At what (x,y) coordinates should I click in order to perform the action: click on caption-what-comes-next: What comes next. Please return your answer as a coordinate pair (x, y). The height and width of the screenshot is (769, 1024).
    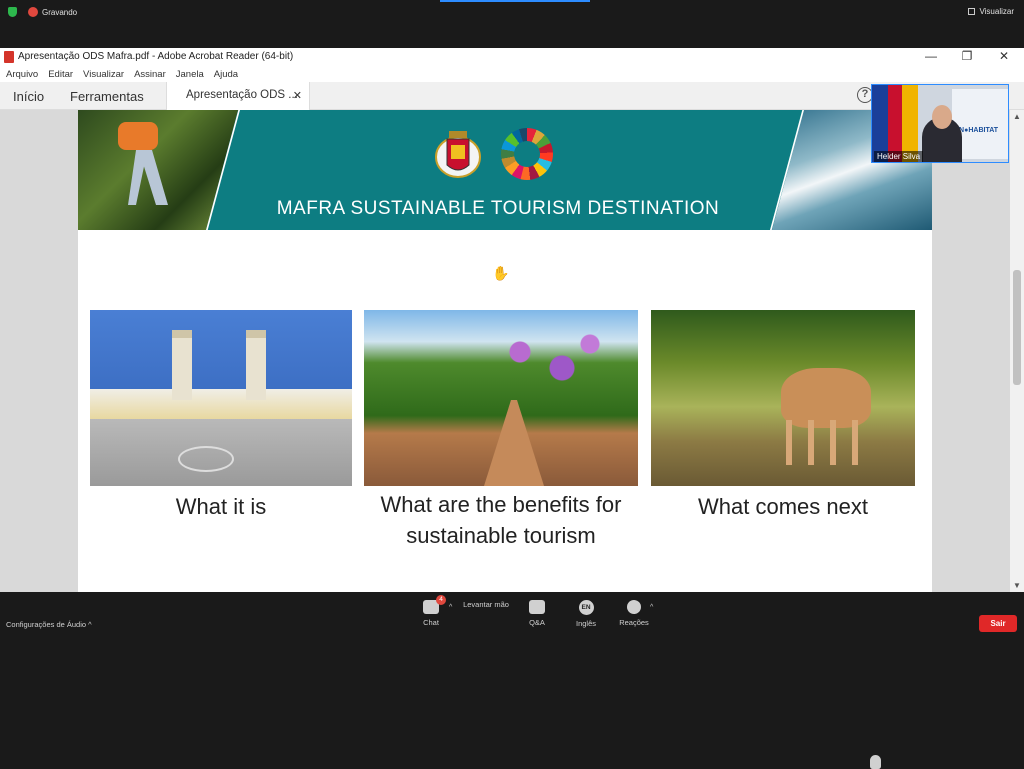
    Looking at the image, I should click on (783, 506).